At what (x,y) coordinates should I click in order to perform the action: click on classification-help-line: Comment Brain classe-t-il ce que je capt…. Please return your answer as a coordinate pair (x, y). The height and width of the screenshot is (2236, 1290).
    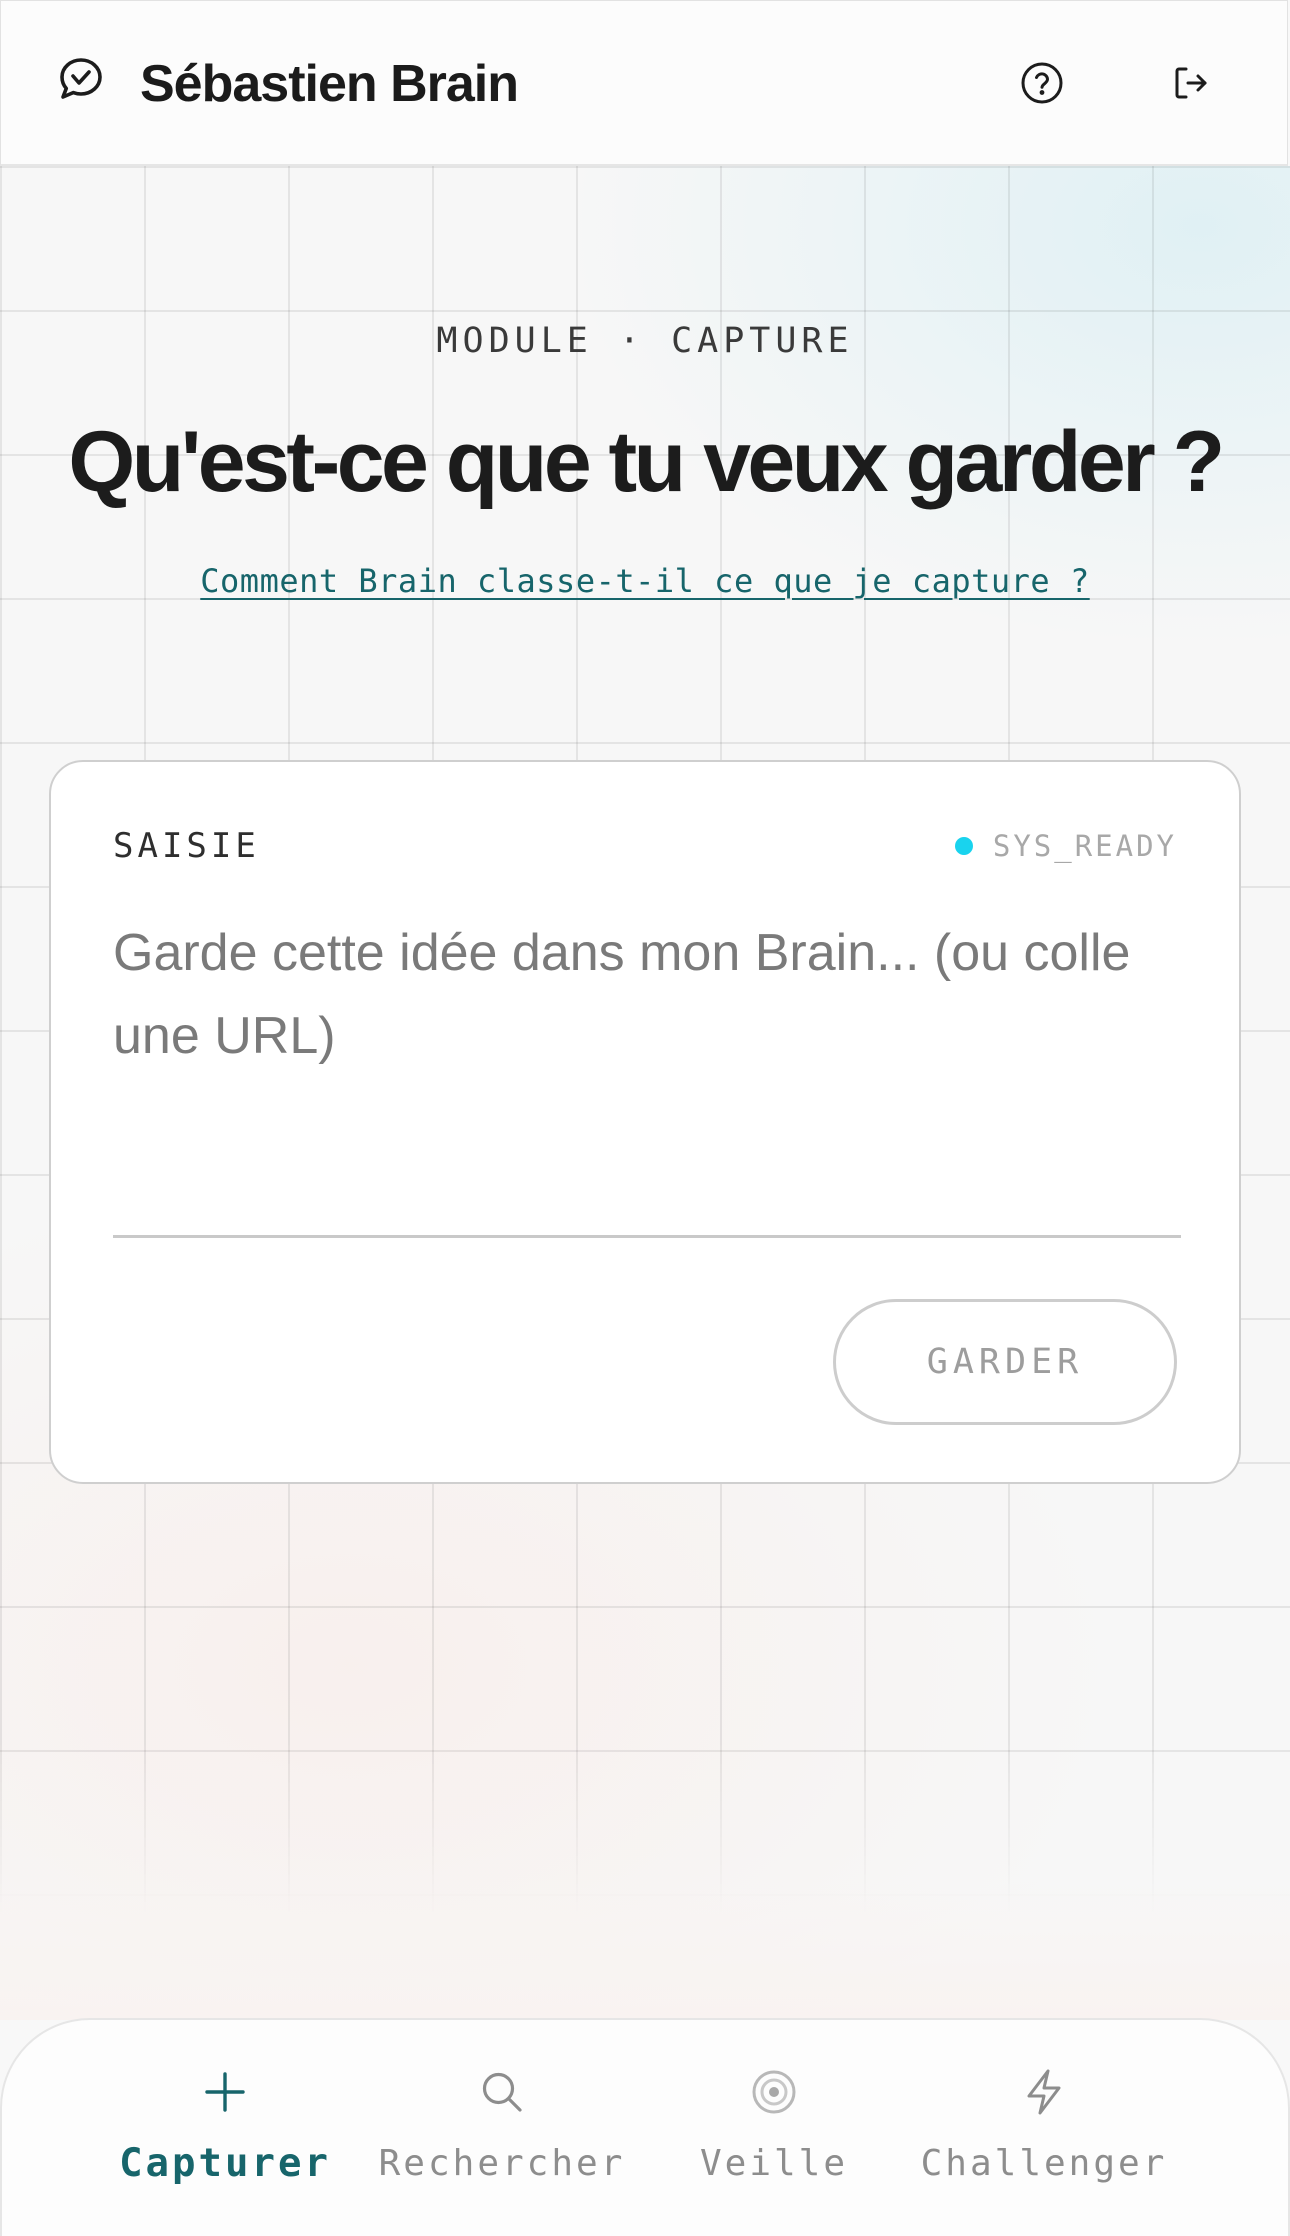
    Looking at the image, I should click on (645, 581).